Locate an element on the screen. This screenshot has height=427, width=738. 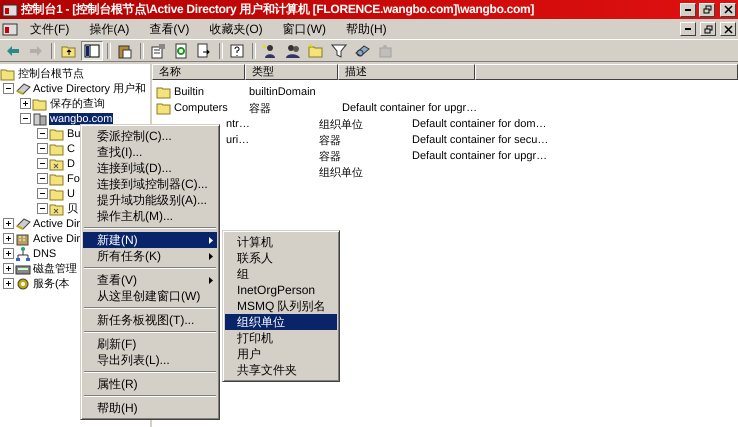
tree-item: 控制台根节点 is located at coordinates (51, 73).